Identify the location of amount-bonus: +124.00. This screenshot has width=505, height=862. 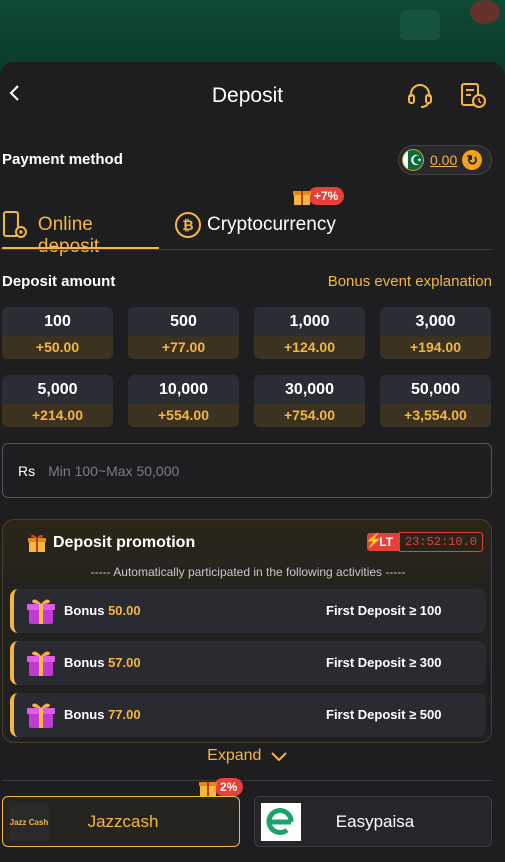
(309, 347).